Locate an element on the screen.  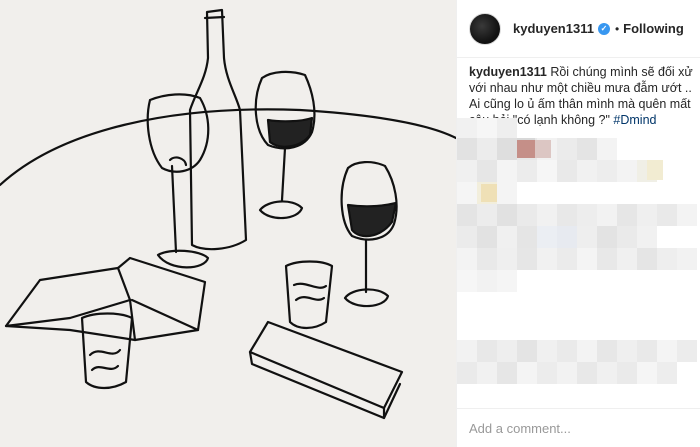
wine-glass-left is located at coordinates (178, 181).